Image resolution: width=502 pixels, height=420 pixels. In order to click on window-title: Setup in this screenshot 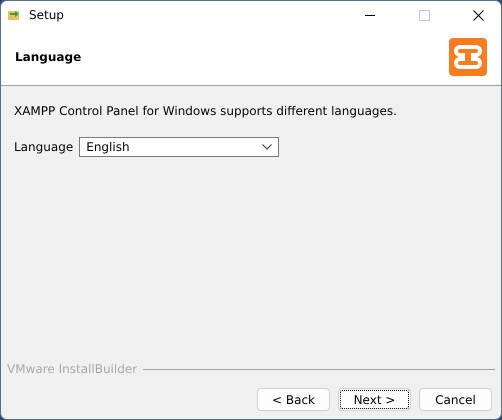, I will do `click(47, 15)`.